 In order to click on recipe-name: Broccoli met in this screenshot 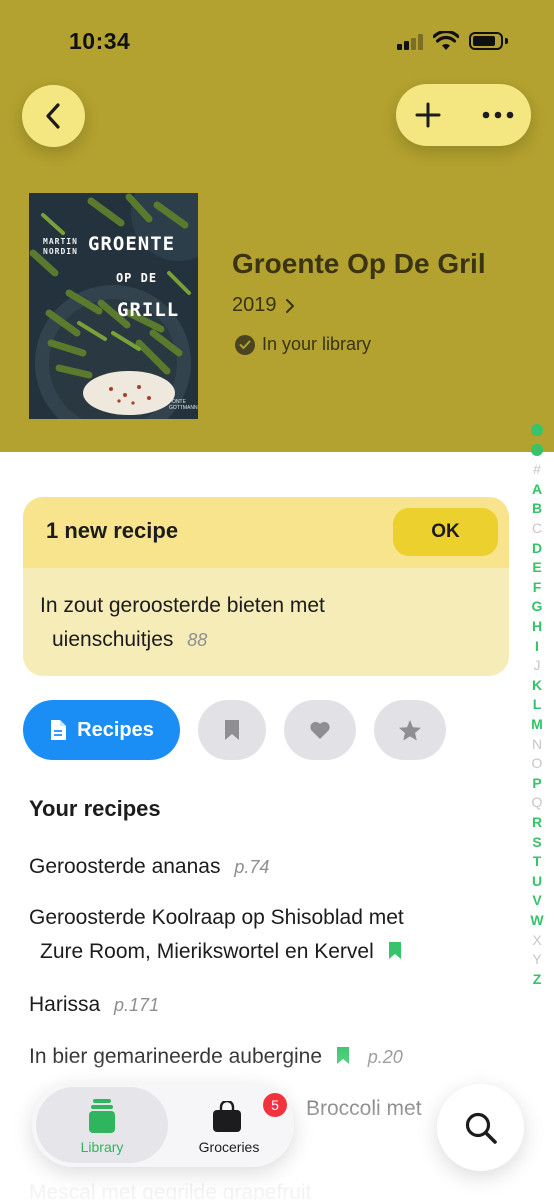, I will do `click(364, 1108)`.